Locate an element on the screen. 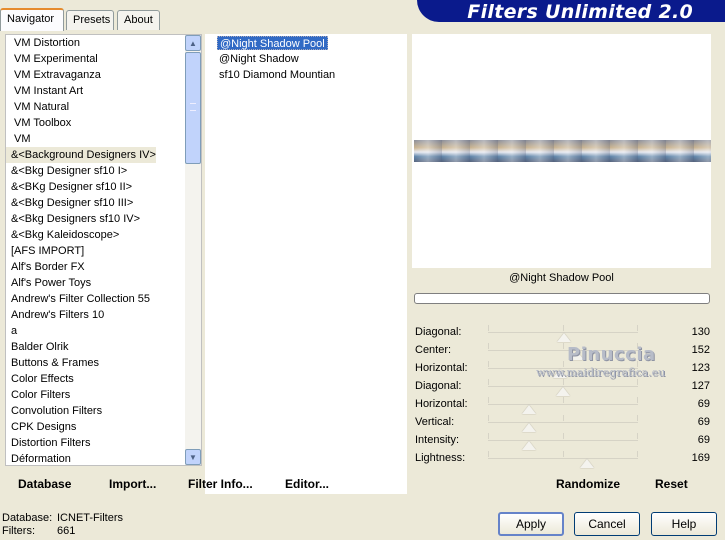 This screenshot has width=725, height=540. filters-label: Filters: is located at coordinates (18, 531).